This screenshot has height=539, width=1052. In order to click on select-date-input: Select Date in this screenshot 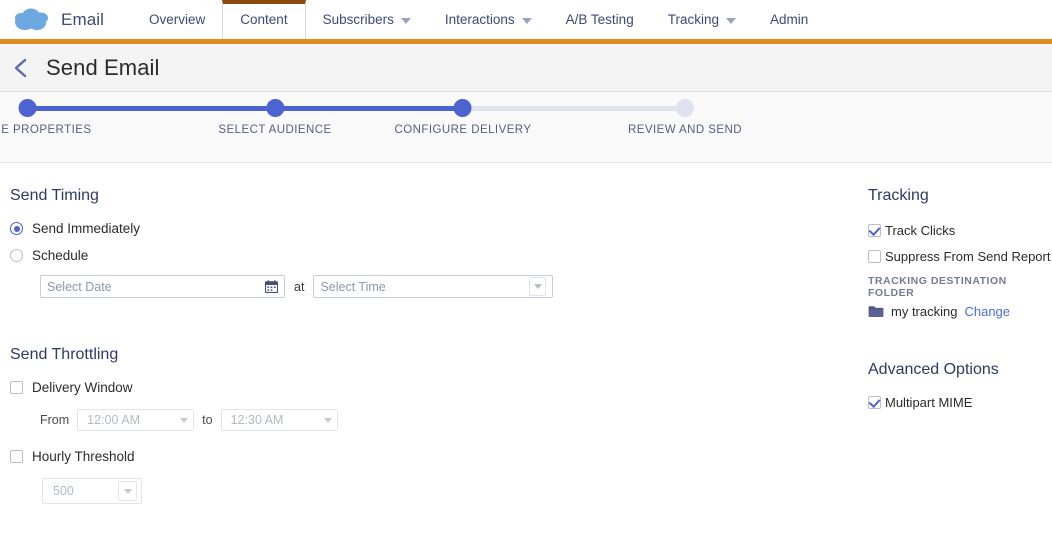, I will do `click(162, 286)`.